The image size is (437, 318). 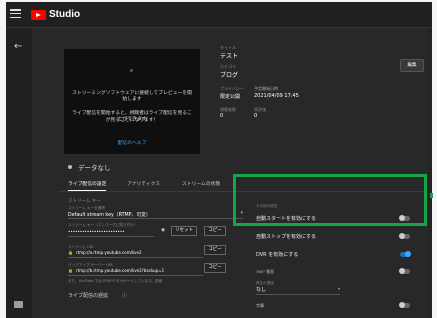 What do you see at coordinates (115, 281) in the screenshot?
I see `rtmps-note: また、YouTube では RTMPS をサポートしています。詳細` at bounding box center [115, 281].